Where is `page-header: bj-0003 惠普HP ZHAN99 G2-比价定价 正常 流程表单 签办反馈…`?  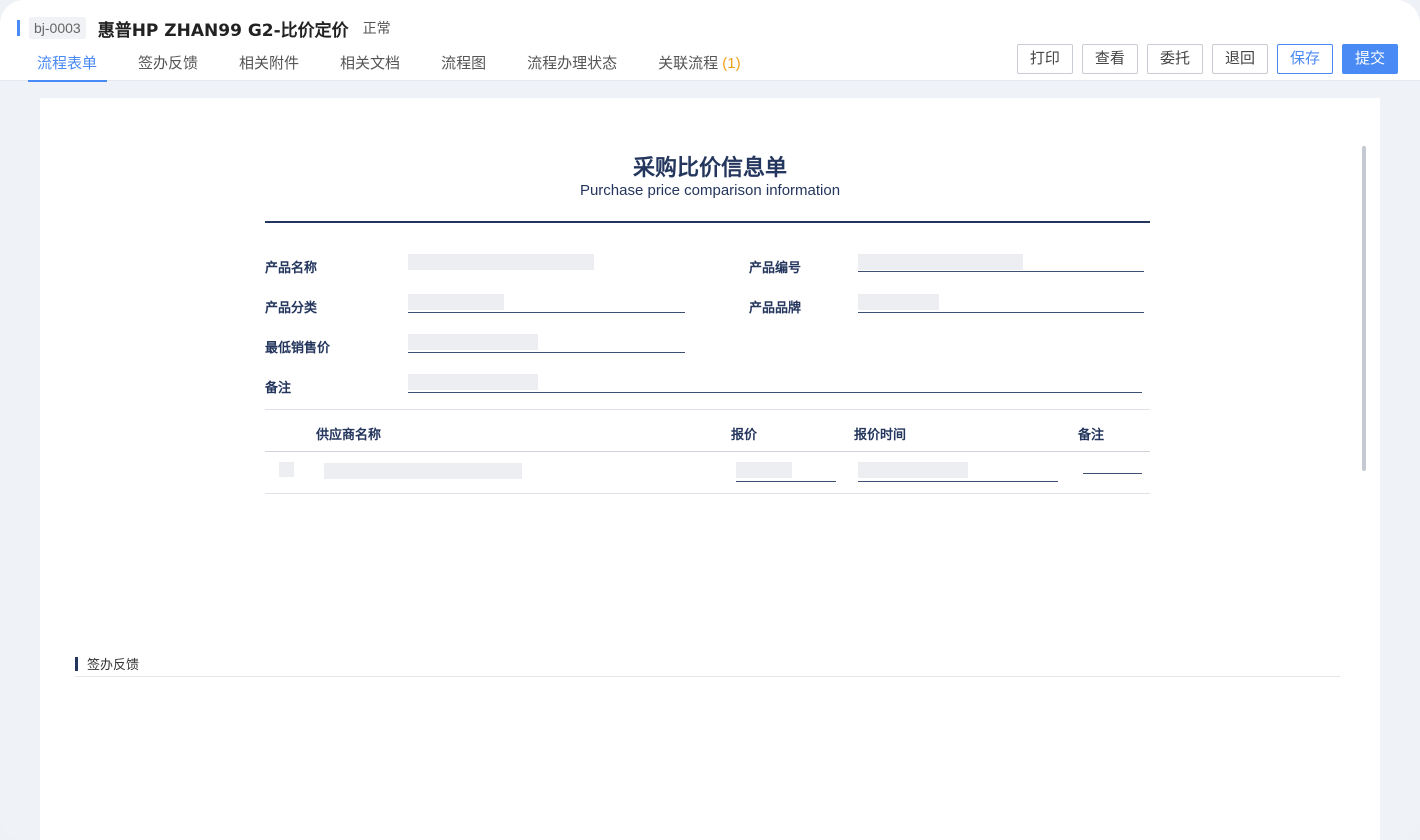 page-header: bj-0003 惠普HP ZHAN99 G2-比价定价 正常 流程表单 签办反馈… is located at coordinates (710, 41).